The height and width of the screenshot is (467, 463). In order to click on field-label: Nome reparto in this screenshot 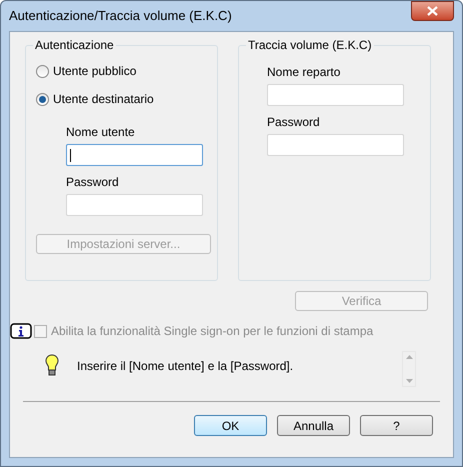, I will do `click(304, 72)`.